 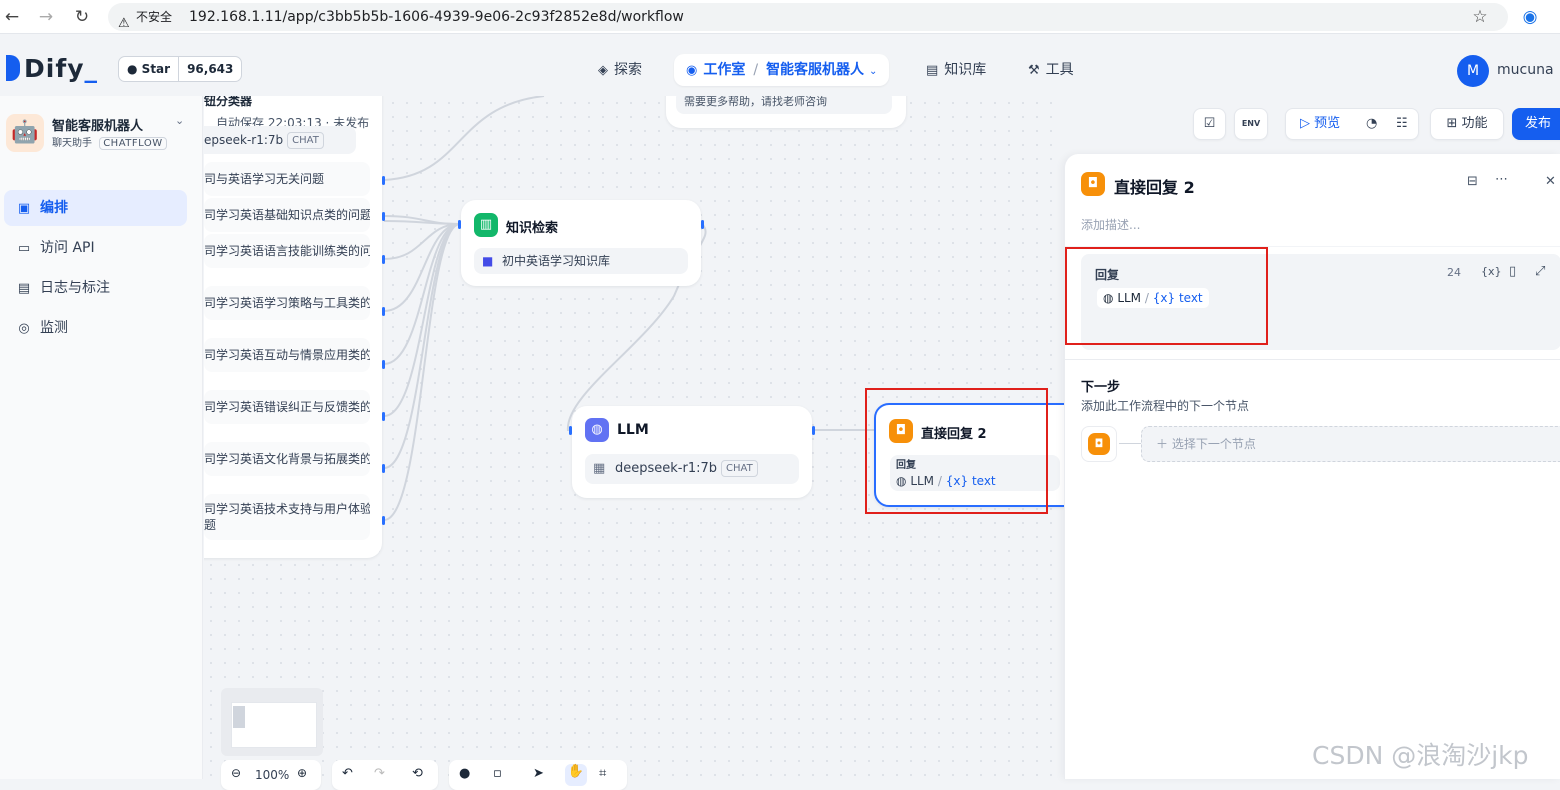 I want to click on features-button: ⊞ 功能, so click(x=1467, y=124).